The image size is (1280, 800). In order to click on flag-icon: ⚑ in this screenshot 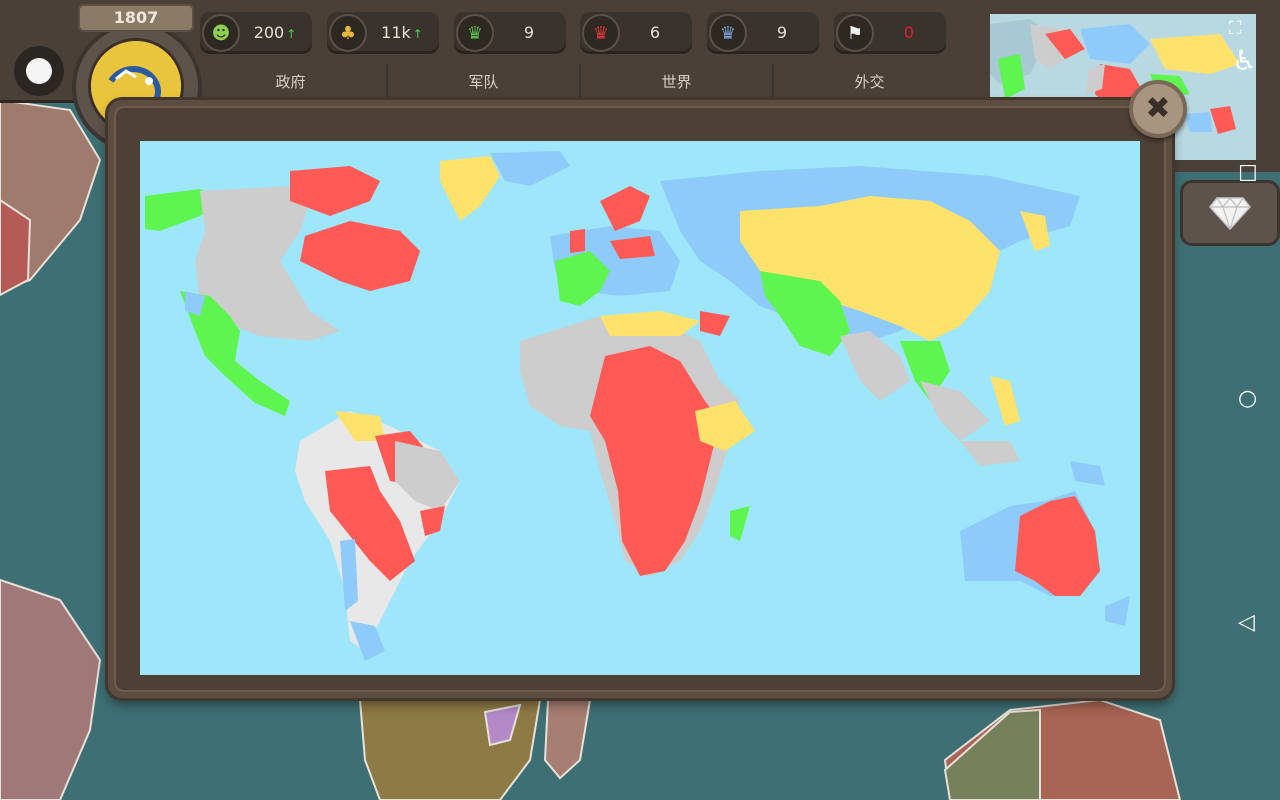, I will do `click(855, 33)`.